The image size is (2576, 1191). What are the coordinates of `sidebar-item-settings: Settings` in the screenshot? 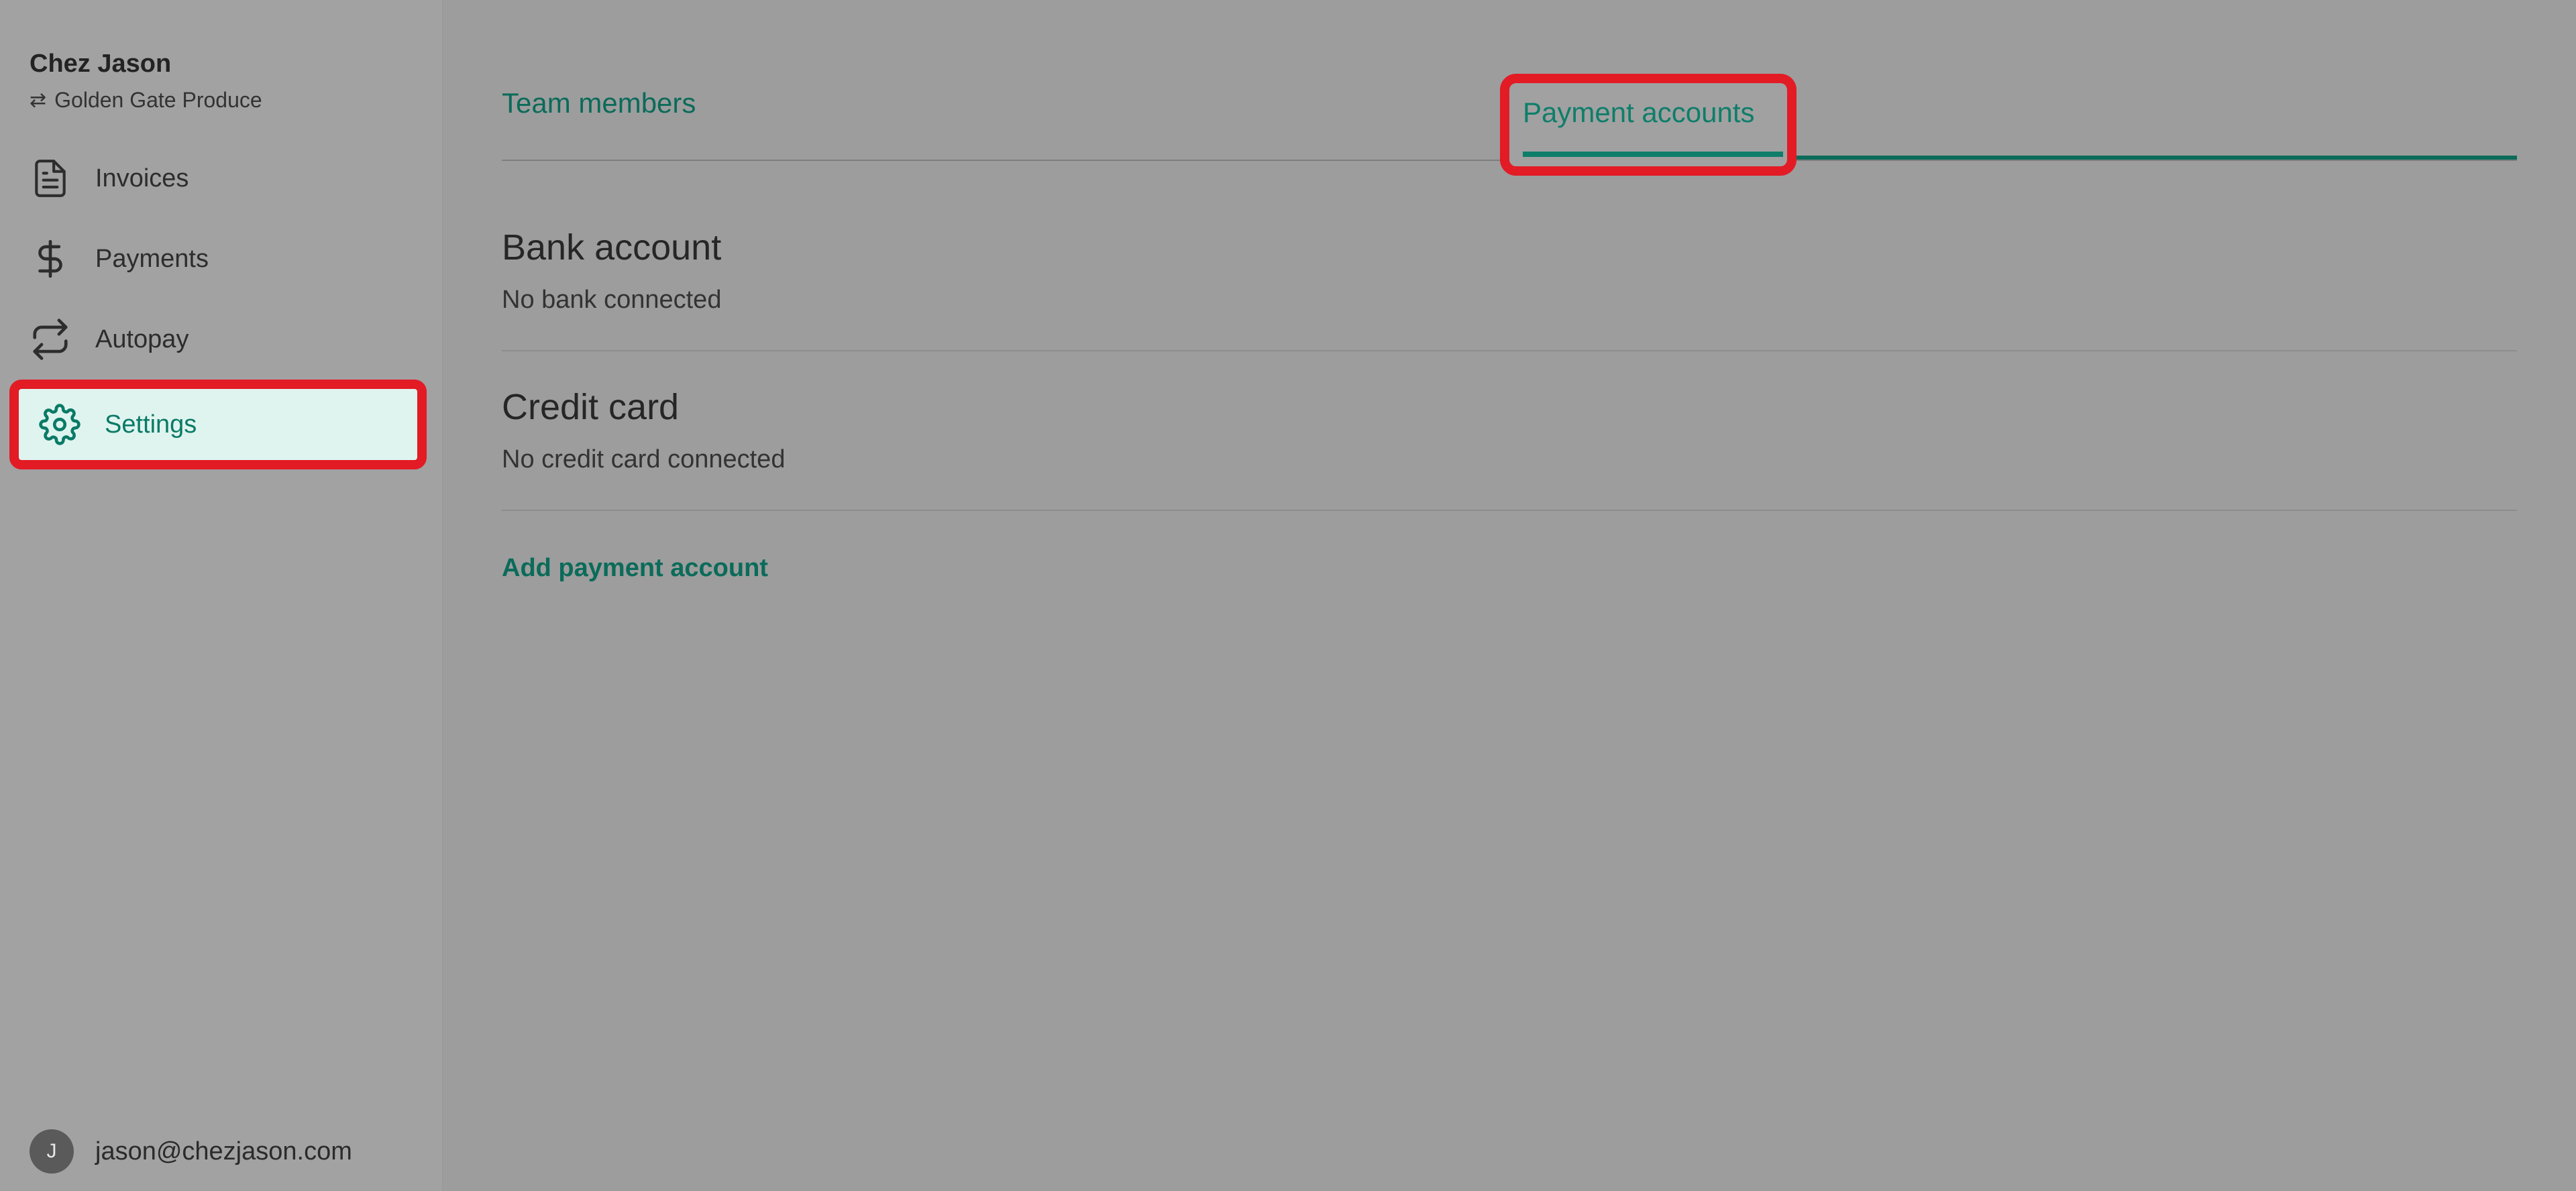 It's located at (218, 425).